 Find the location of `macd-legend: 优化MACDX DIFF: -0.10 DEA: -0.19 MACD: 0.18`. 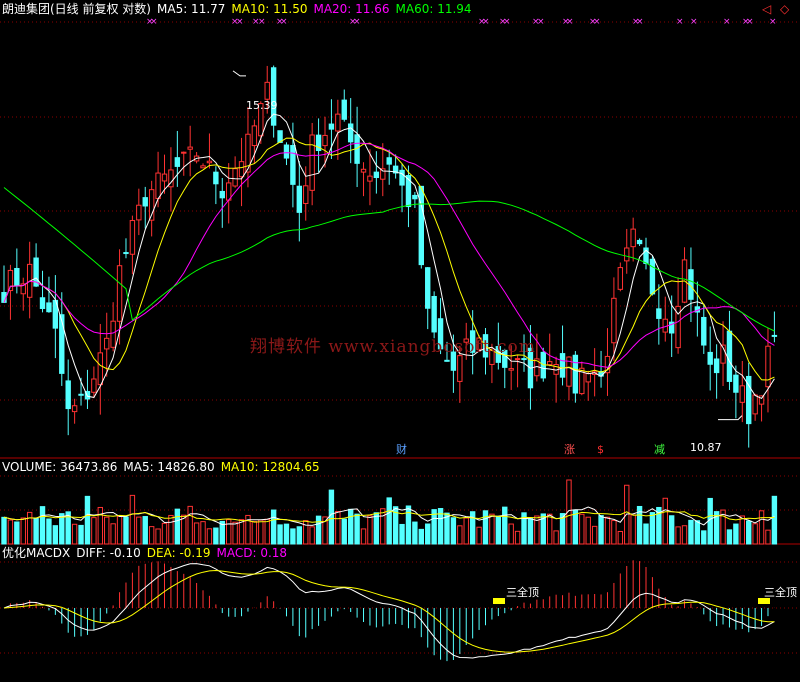

macd-legend: 优化MACDX DIFF: -0.10 DEA: -0.19 MACD: 0.18 is located at coordinates (147, 553).